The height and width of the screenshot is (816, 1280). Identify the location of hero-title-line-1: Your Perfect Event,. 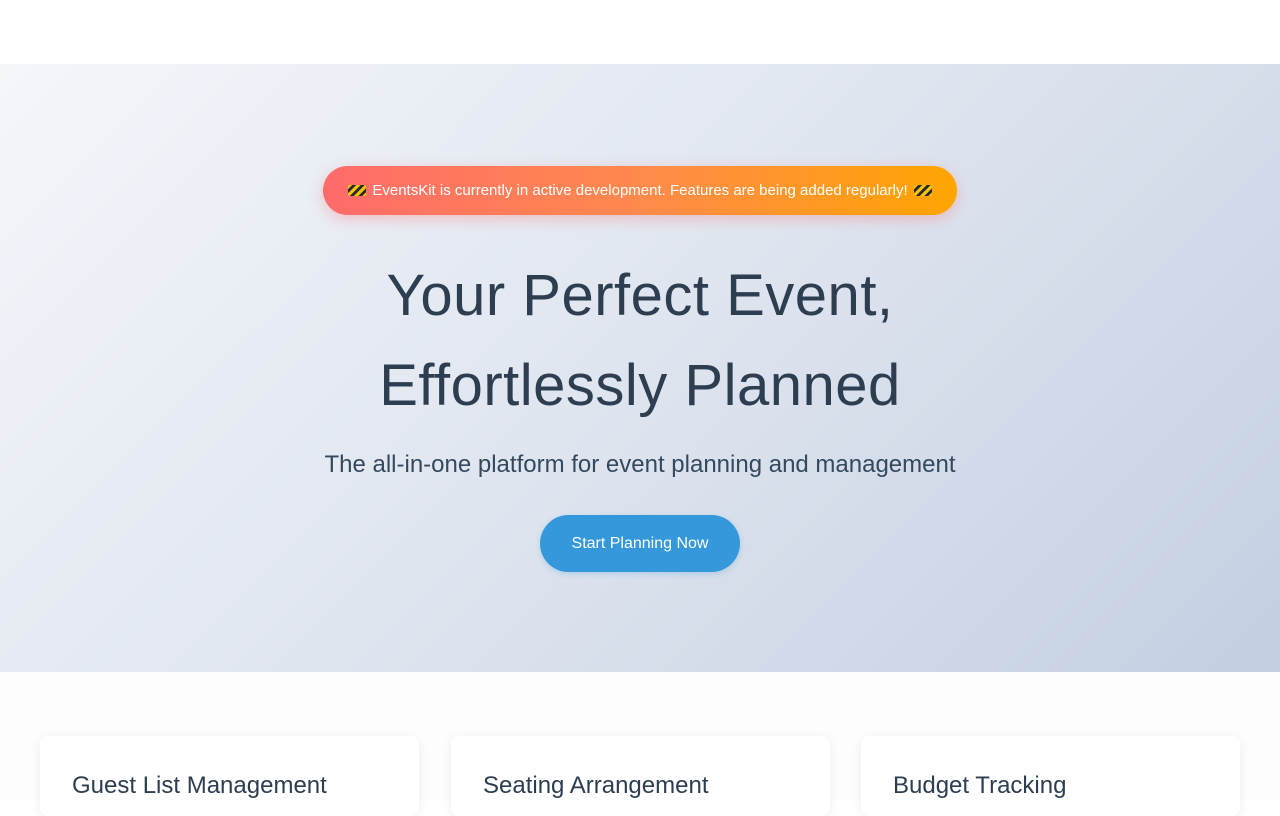
(640, 295).